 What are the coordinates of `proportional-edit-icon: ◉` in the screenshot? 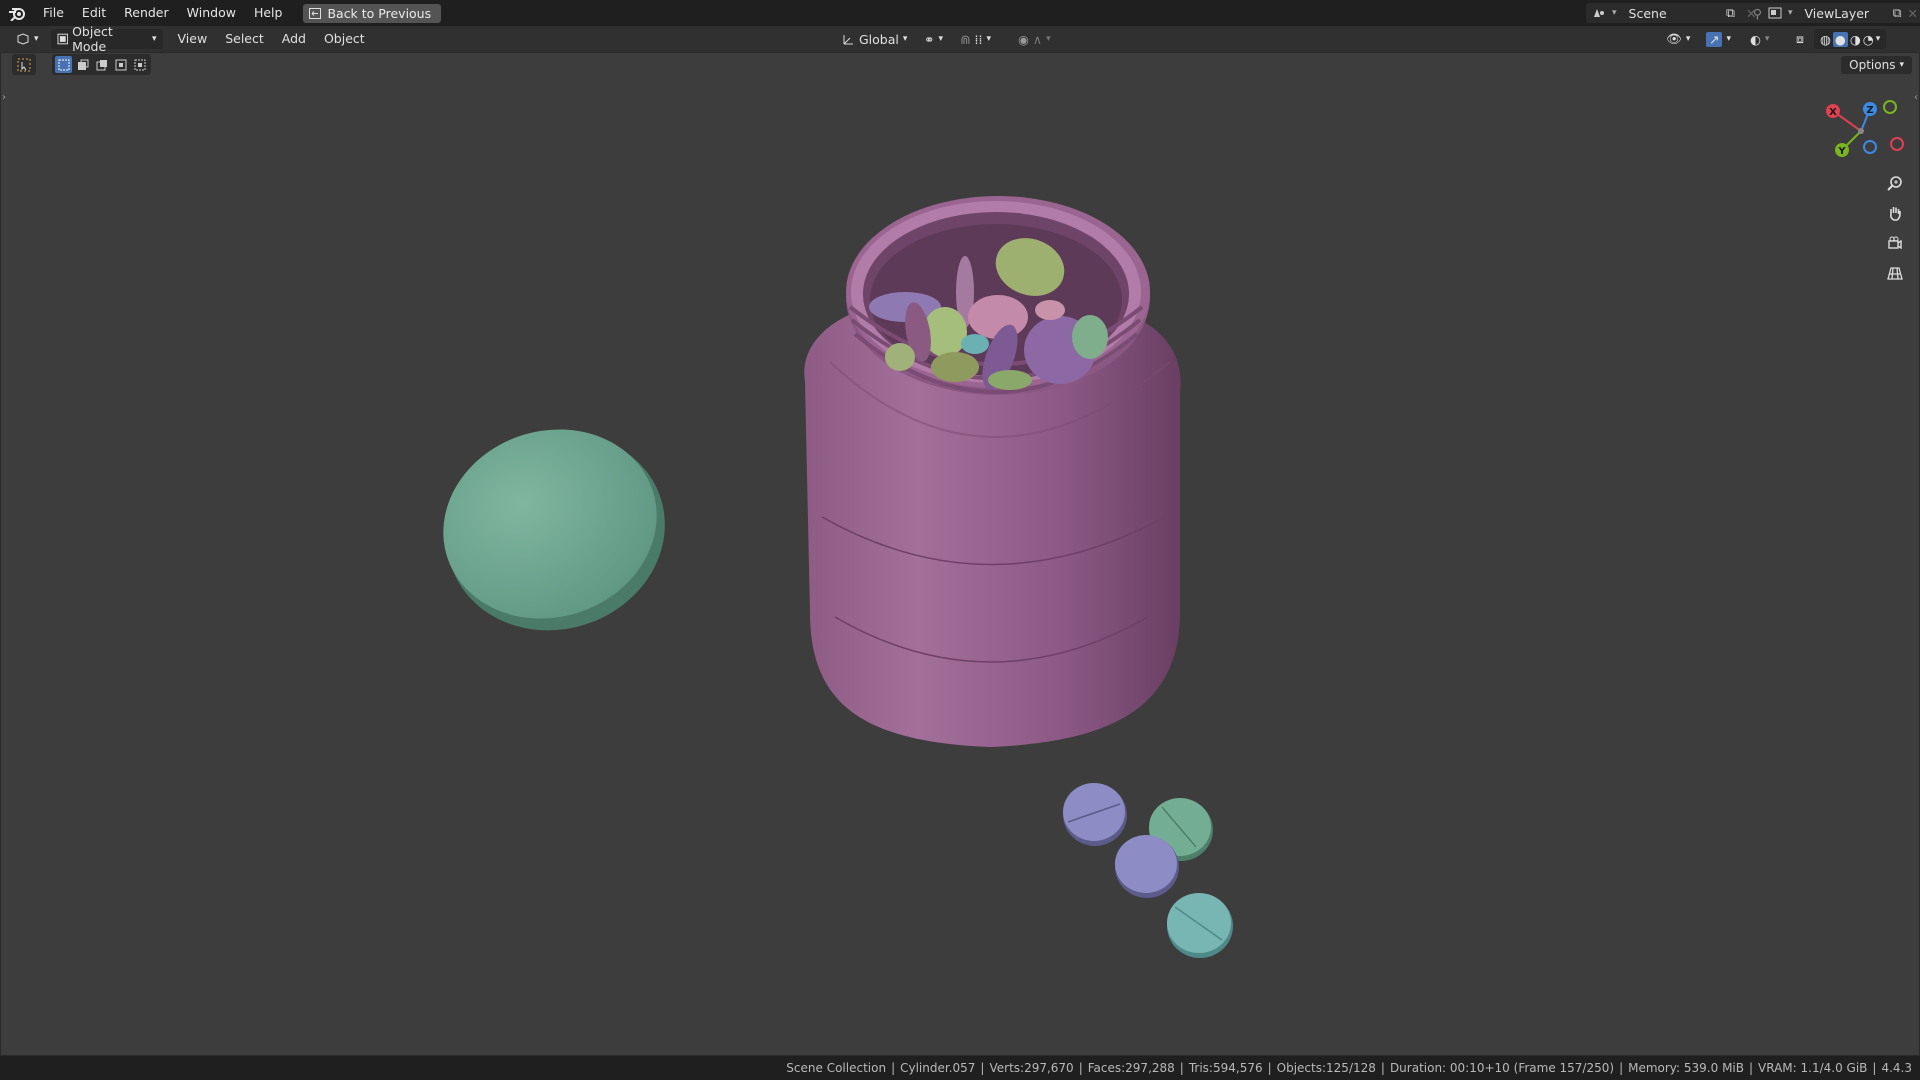 It's located at (1023, 39).